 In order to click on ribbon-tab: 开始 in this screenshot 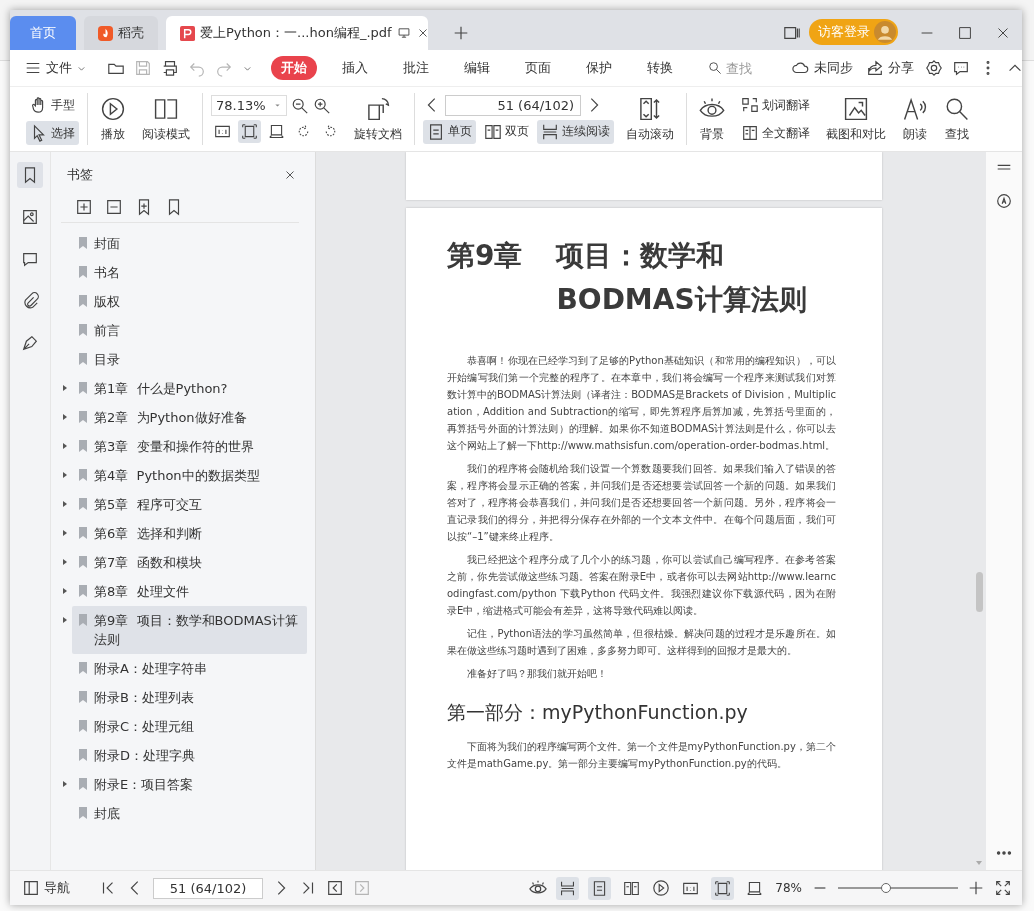, I will do `click(294, 68)`.